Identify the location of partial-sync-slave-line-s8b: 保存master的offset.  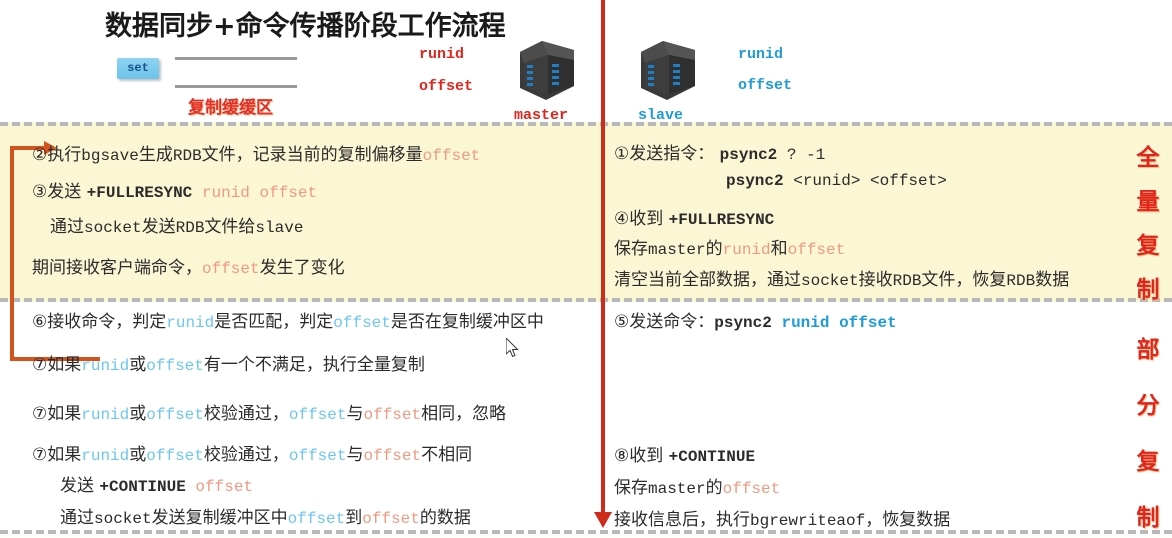
(697, 485).